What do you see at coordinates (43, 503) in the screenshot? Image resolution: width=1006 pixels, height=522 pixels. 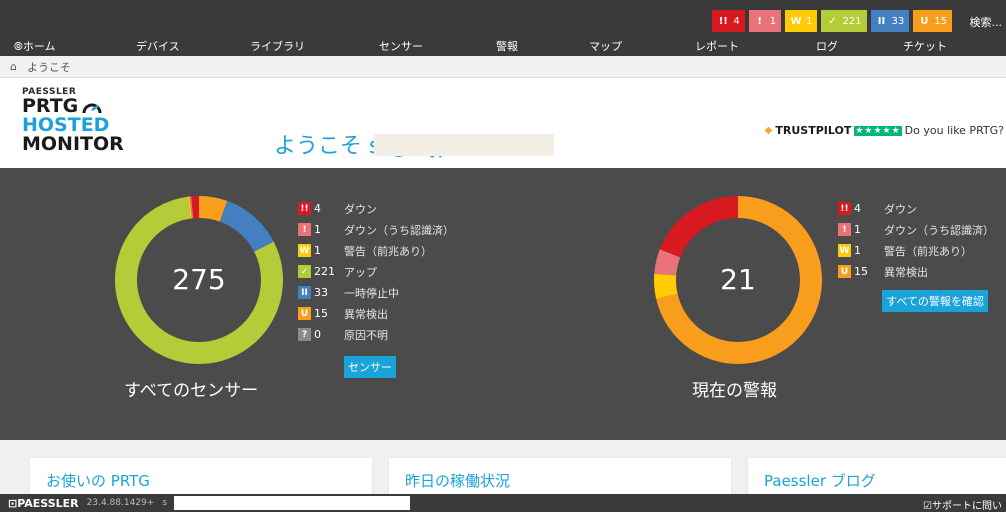 I see `footer-brand: ⊡PAESSLER` at bounding box center [43, 503].